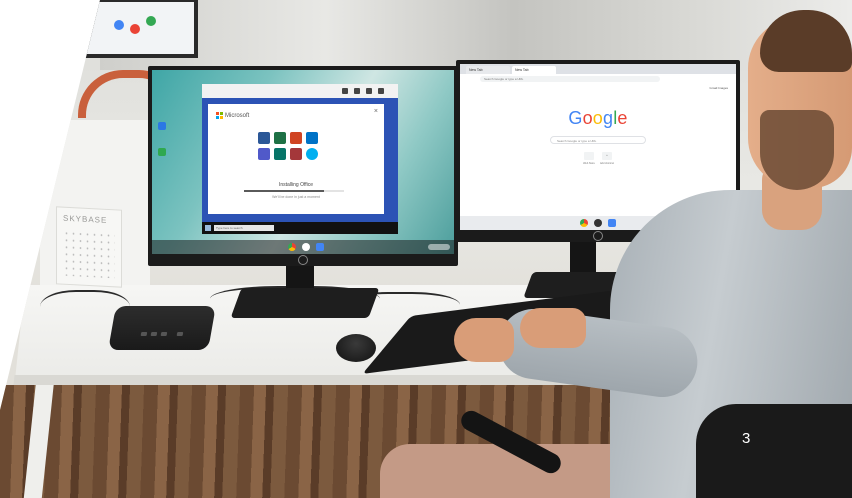  Describe the element at coordinates (305, 303) in the screenshot. I see `left-monitor-base` at that location.